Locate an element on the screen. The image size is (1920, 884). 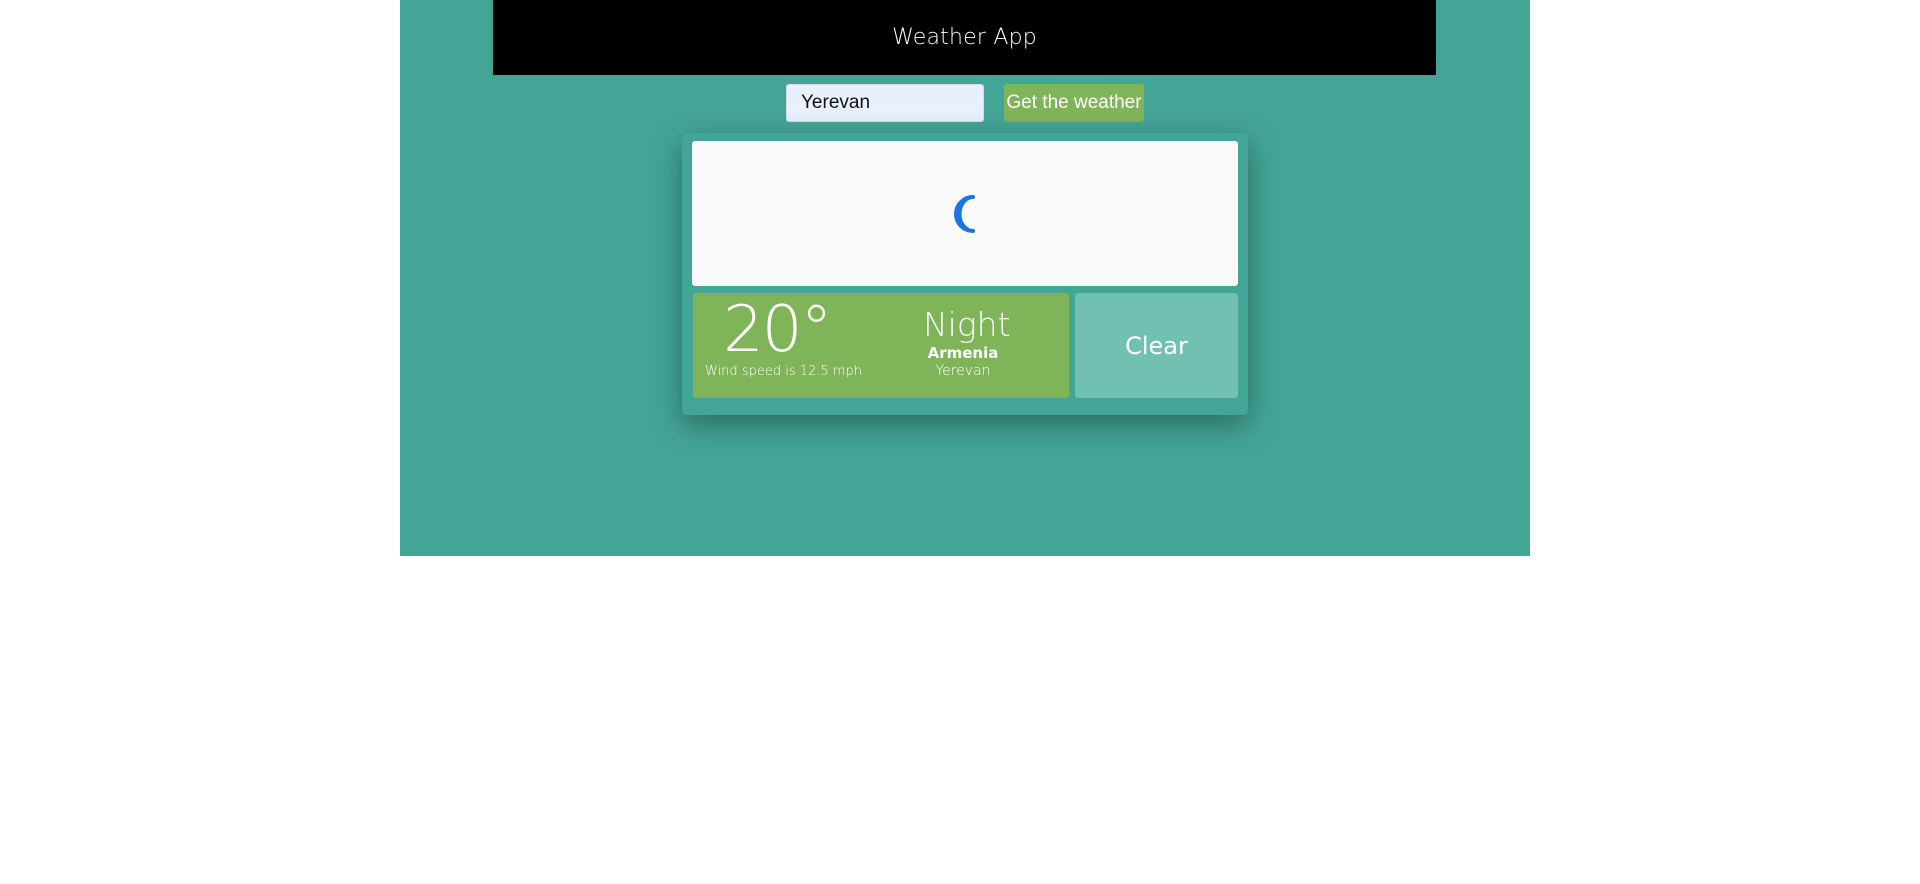
clear-button: Clear is located at coordinates (1156, 345).